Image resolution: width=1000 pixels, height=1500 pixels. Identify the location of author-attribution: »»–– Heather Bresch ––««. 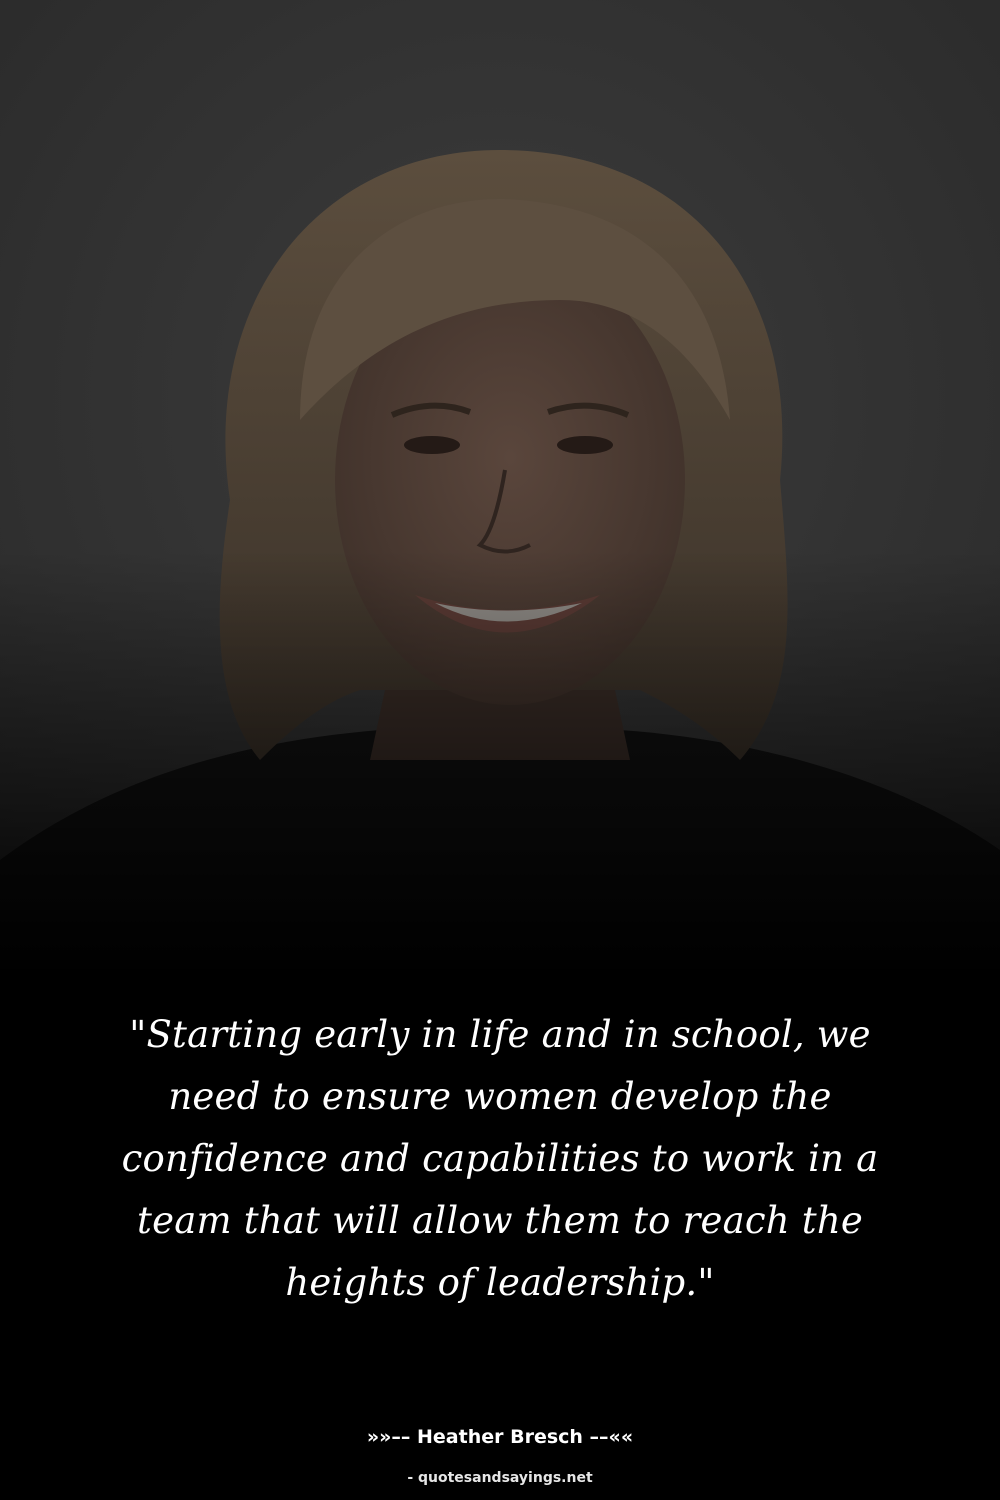
(500, 1437).